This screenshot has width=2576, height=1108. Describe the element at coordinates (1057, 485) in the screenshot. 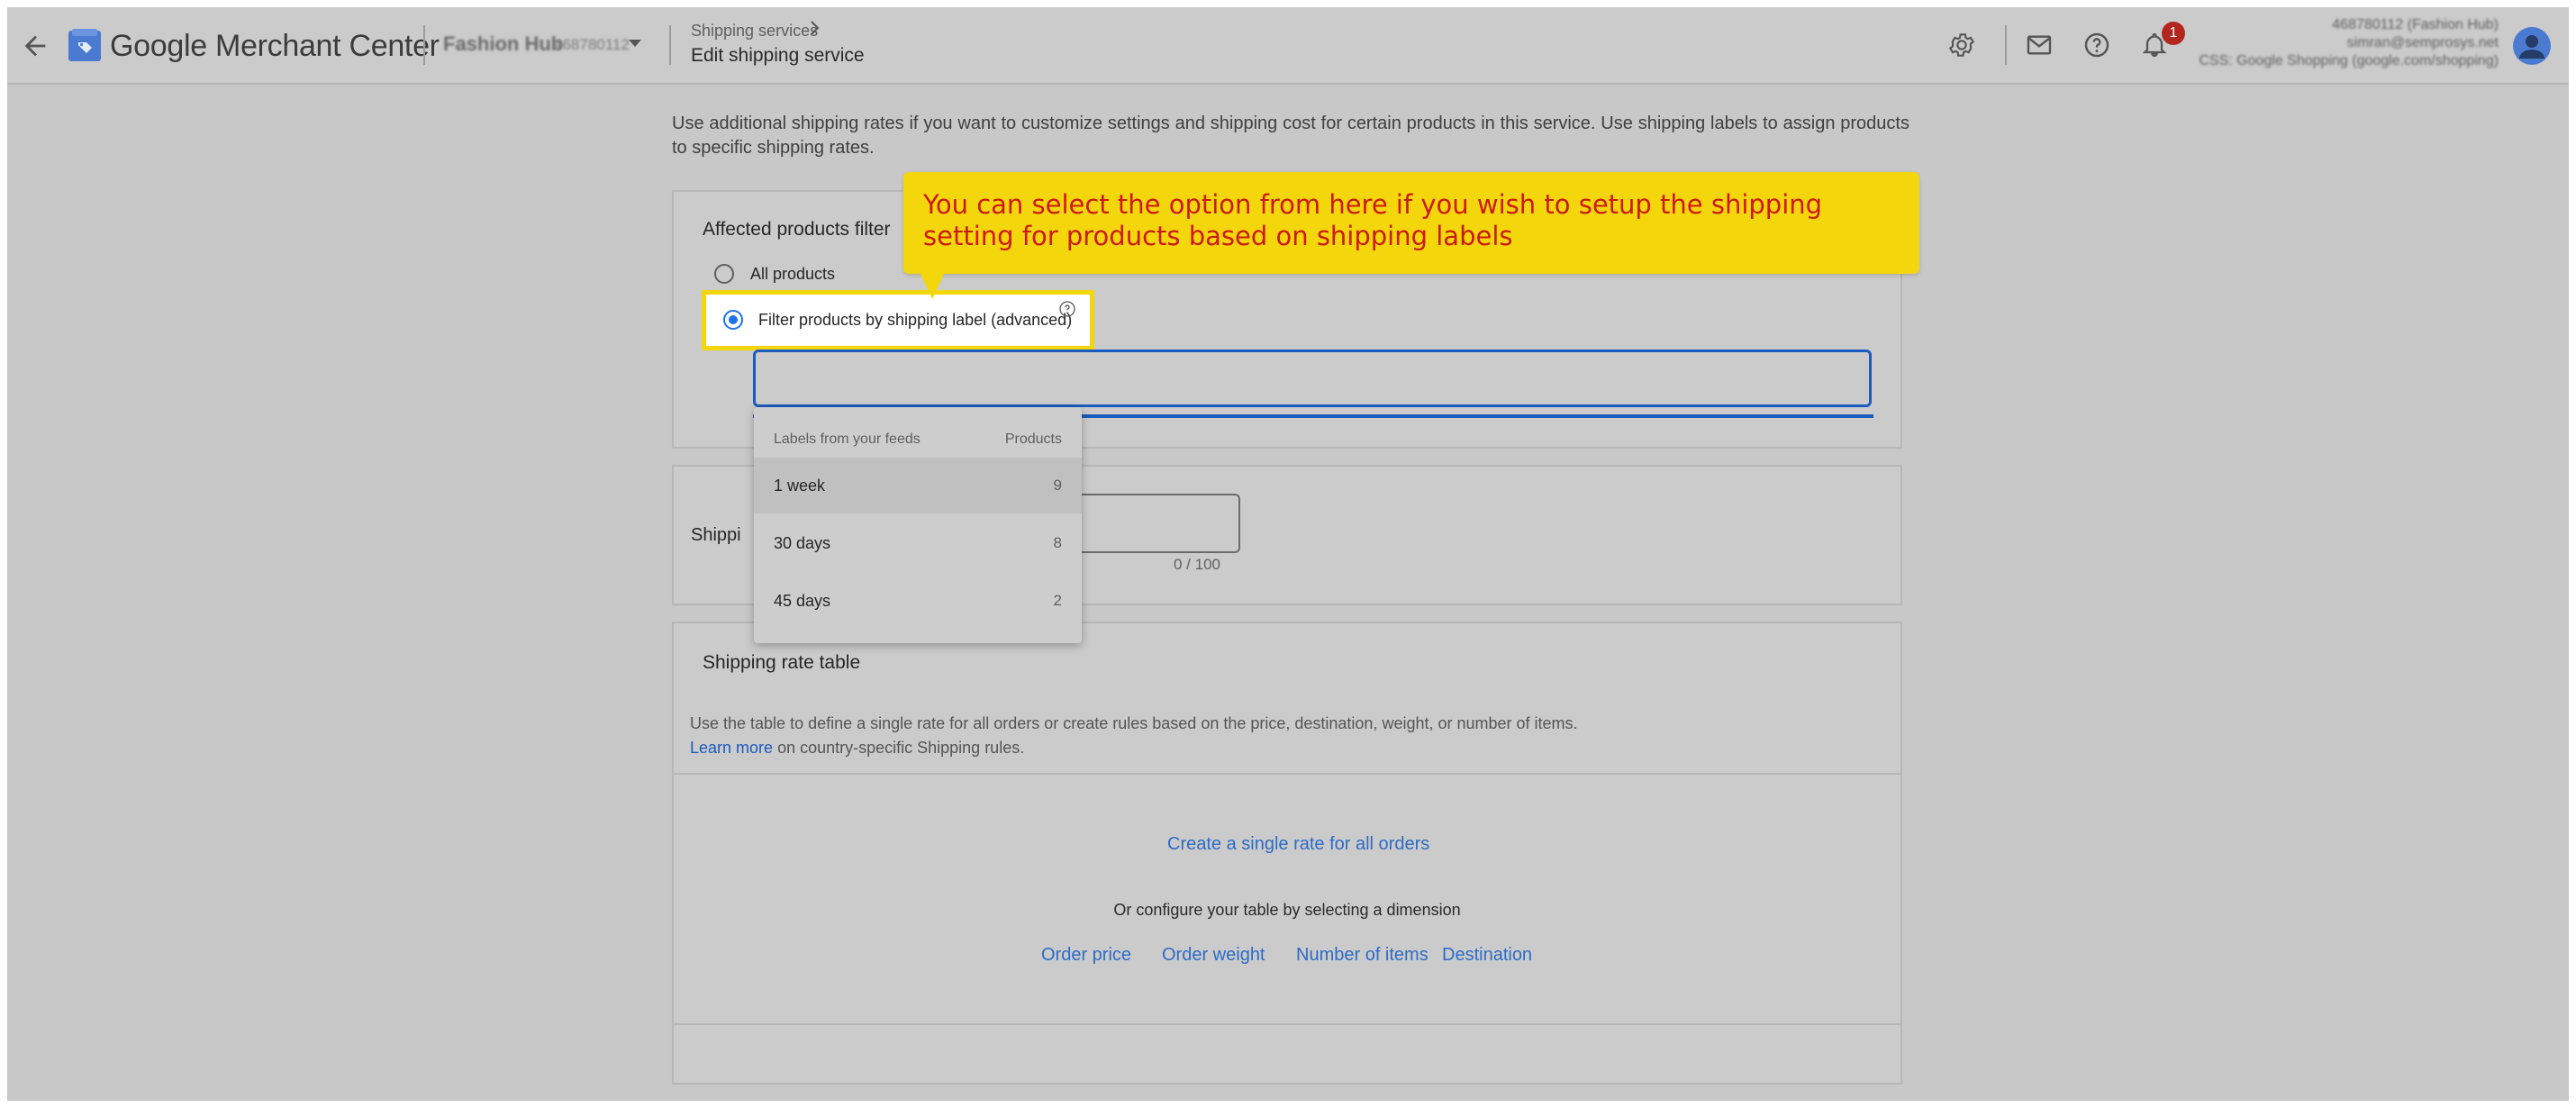

I see `option-count: 9` at that location.